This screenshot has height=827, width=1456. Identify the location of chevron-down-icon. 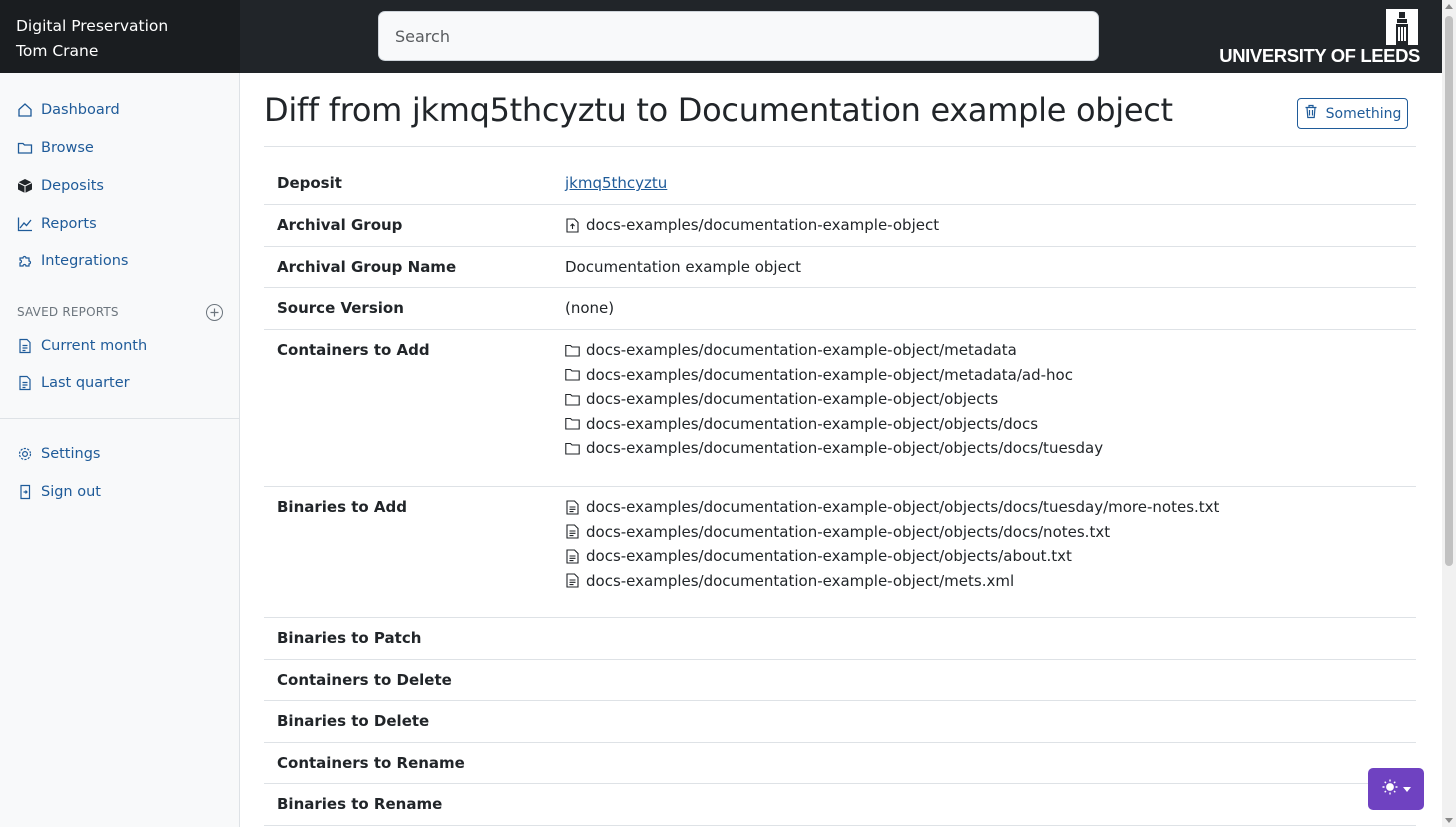
(1407, 789).